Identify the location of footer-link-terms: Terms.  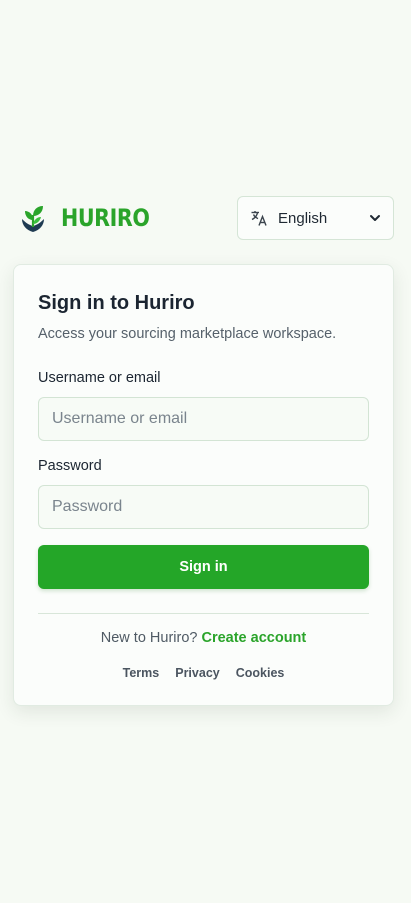
(141, 673).